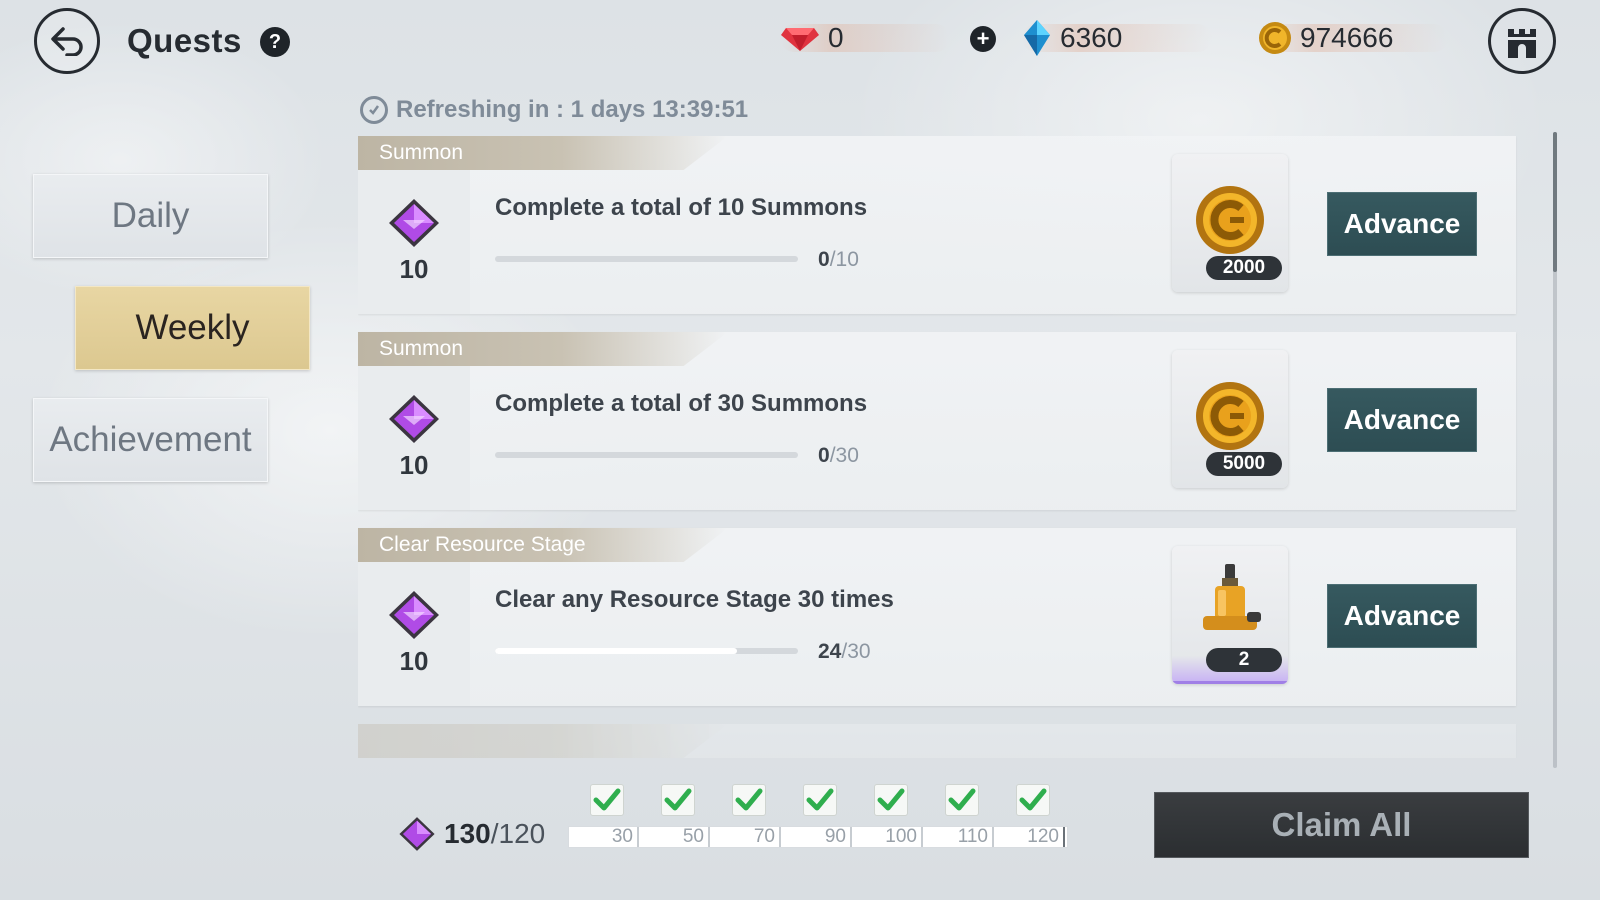  What do you see at coordinates (543, 545) in the screenshot?
I see `quest-category: Clear Resource Stage` at bounding box center [543, 545].